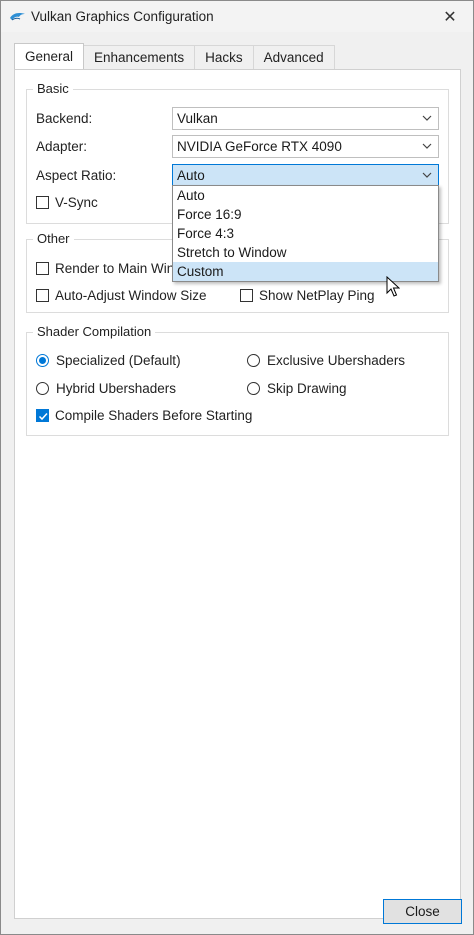  Describe the element at coordinates (305, 214) in the screenshot. I see `aspect-option-force-16-9: Force 16:9` at that location.